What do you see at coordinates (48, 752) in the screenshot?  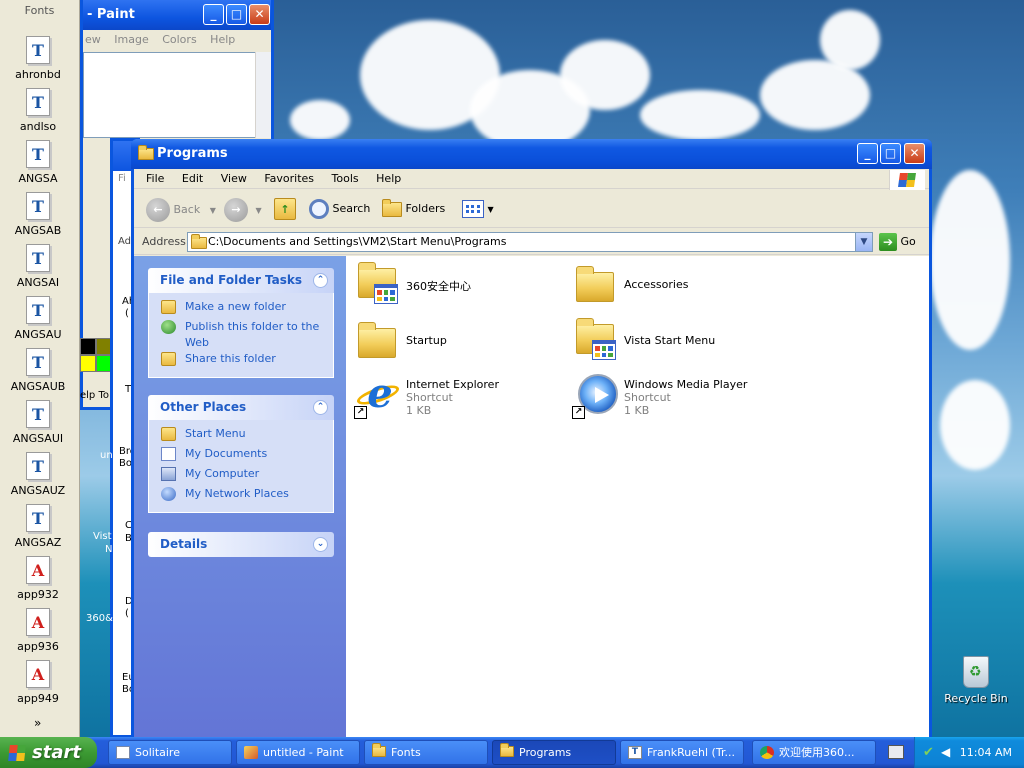 I see `start-button: start` at bounding box center [48, 752].